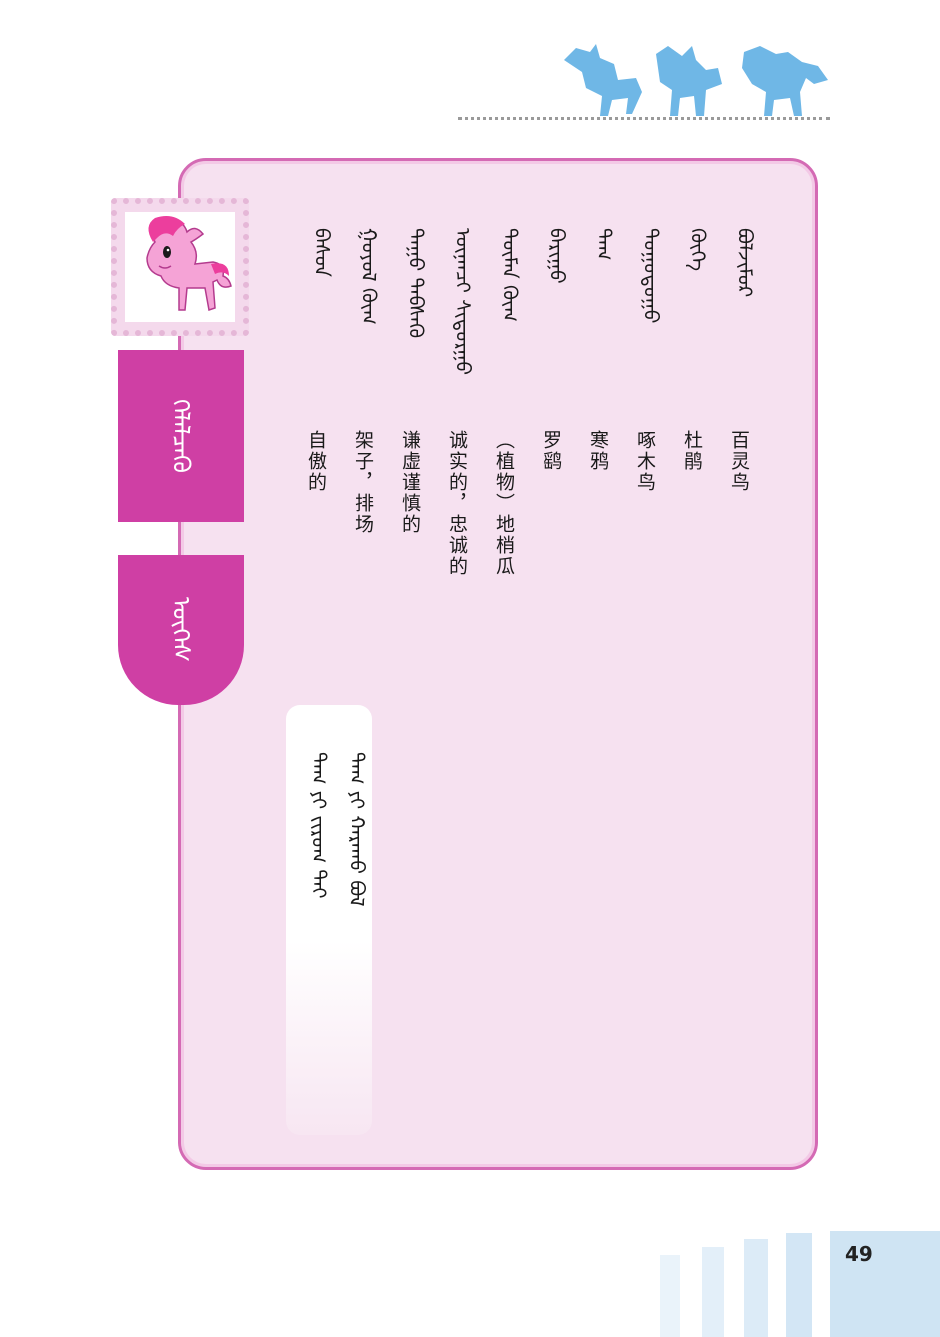 This screenshot has width=940, height=1337. What do you see at coordinates (357, 829) in the screenshot?
I see `note-line-1: ᠲᠠᠭ ᠶᠢ ᠬᠠᠷᠠᠬᠤ ᠪᠣᠯ` at bounding box center [357, 829].